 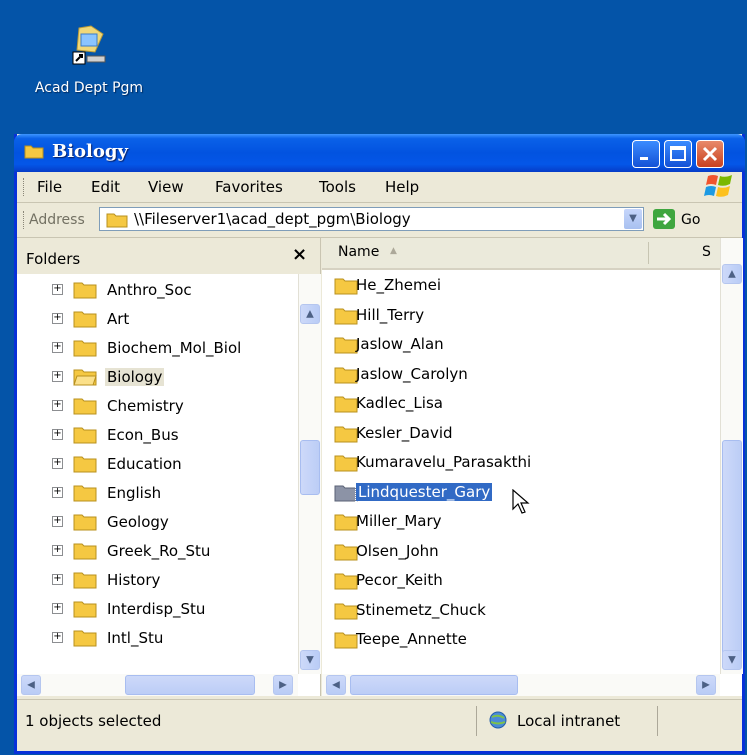 I want to click on go-arrow-icon, so click(x=664, y=219).